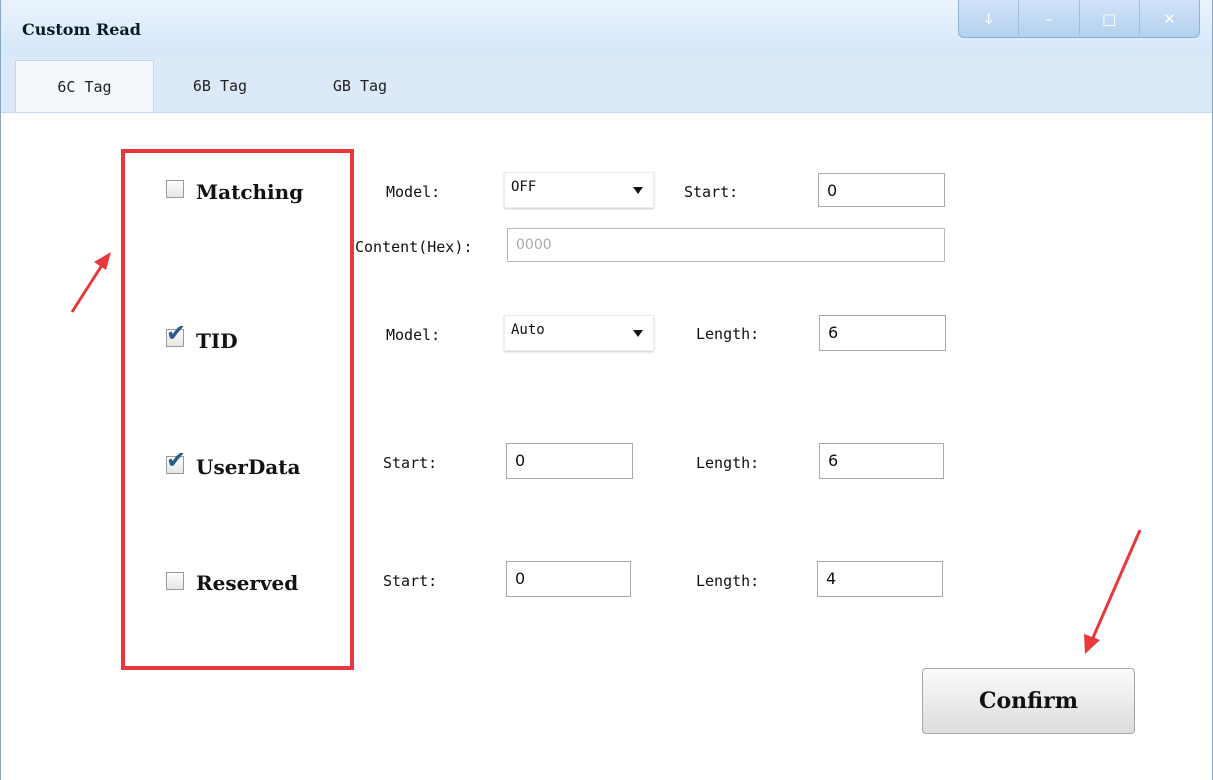 The height and width of the screenshot is (780, 1213). What do you see at coordinates (1113, 591) in the screenshot?
I see `arrow-right-icon` at bounding box center [1113, 591].